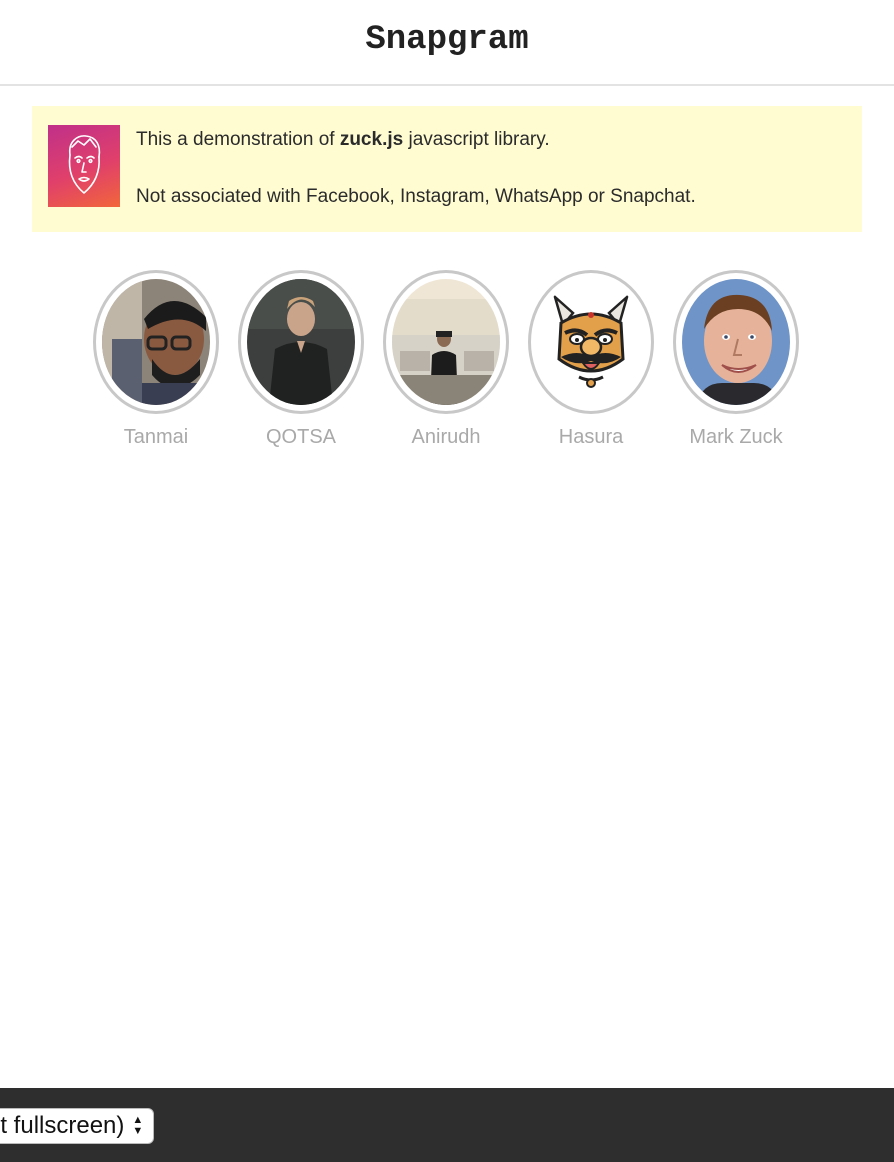 The width and height of the screenshot is (894, 1162). I want to click on zuck-logo-icon, so click(84, 166).